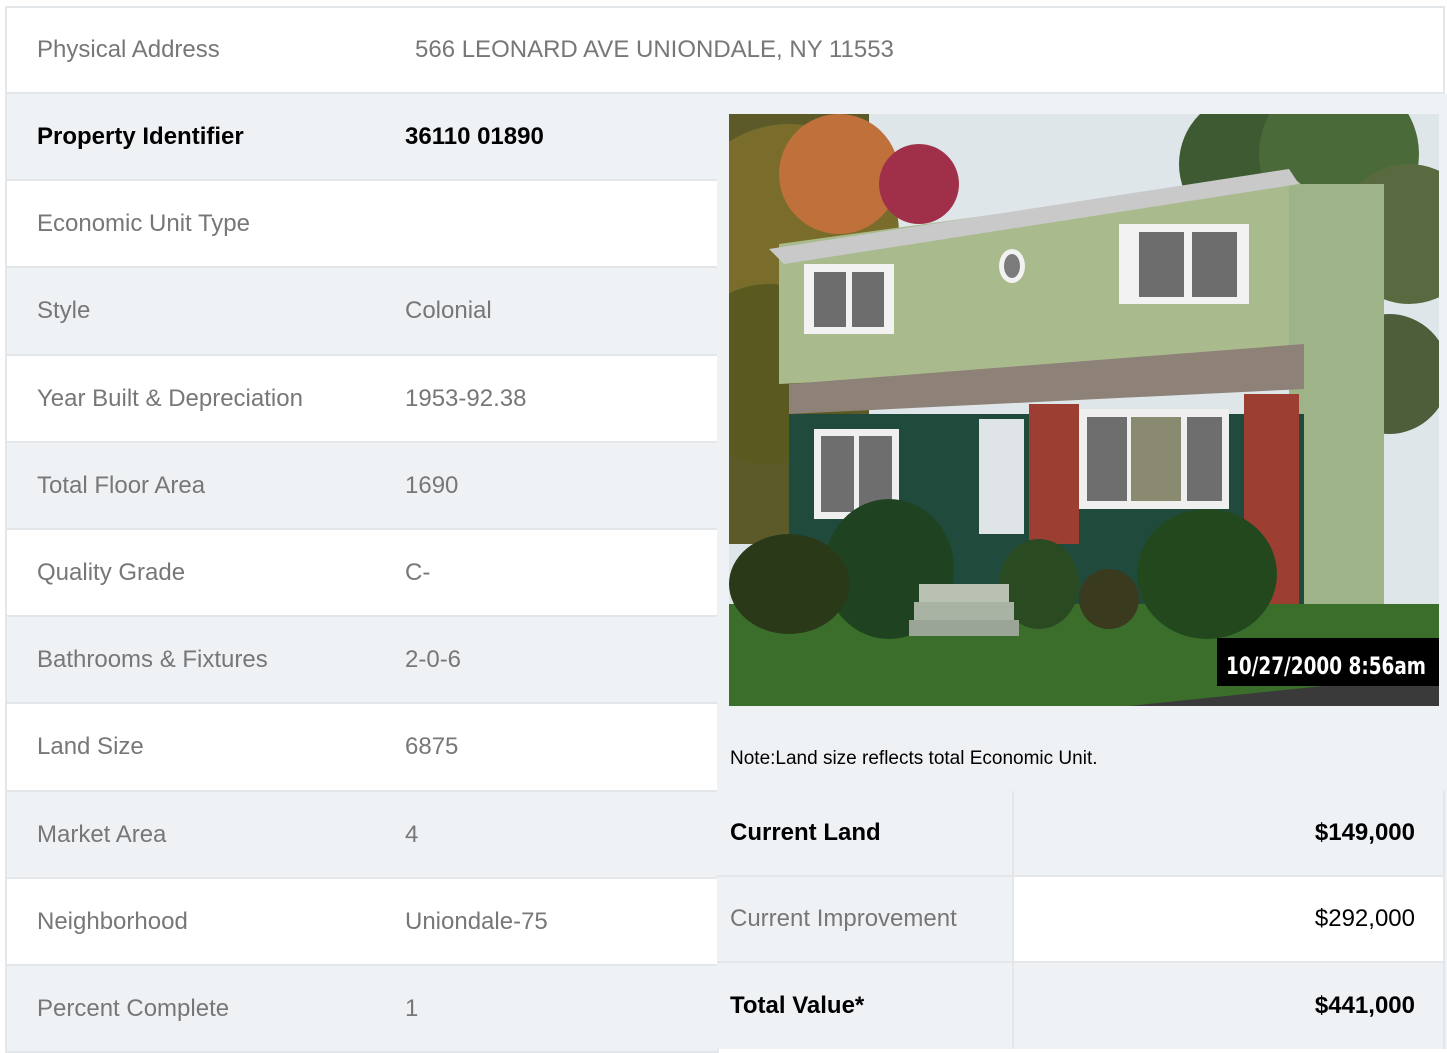  What do you see at coordinates (191, 573) in the screenshot?
I see `row-label-cell: Quality Grade` at bounding box center [191, 573].